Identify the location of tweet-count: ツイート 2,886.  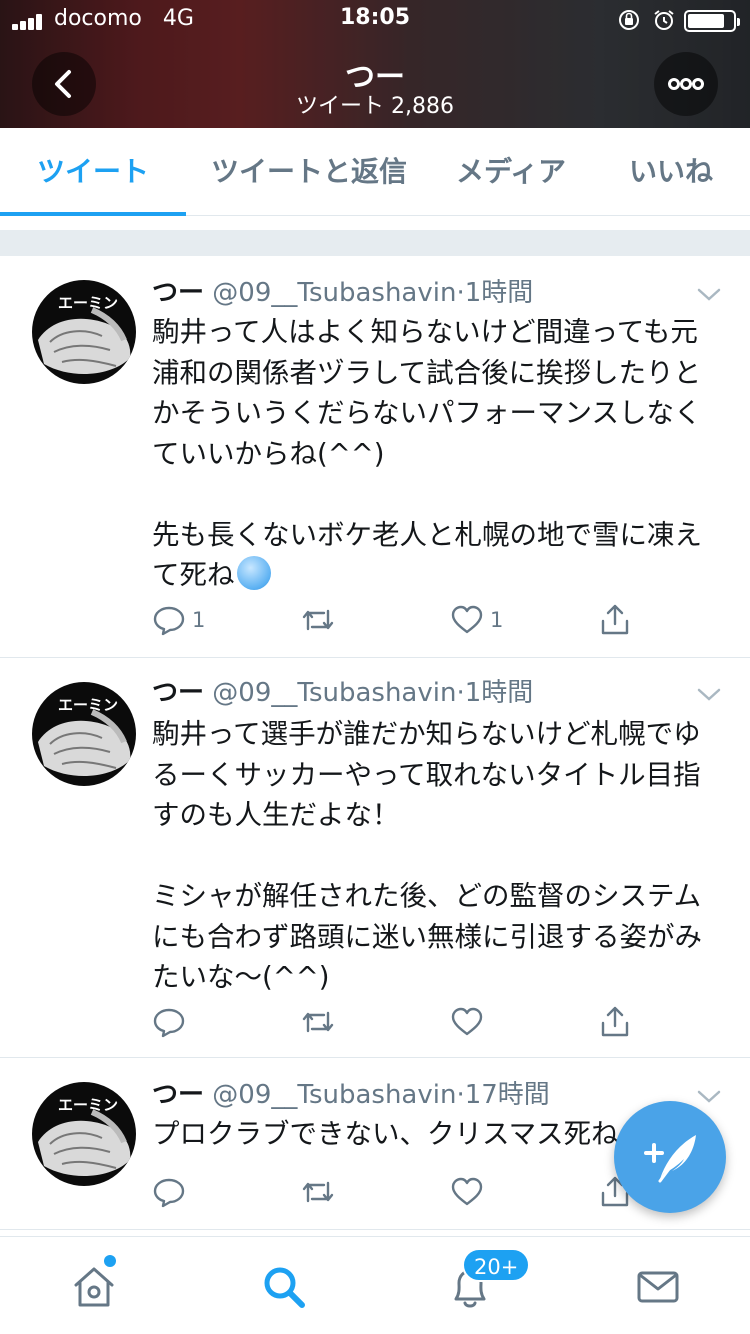
(375, 106).